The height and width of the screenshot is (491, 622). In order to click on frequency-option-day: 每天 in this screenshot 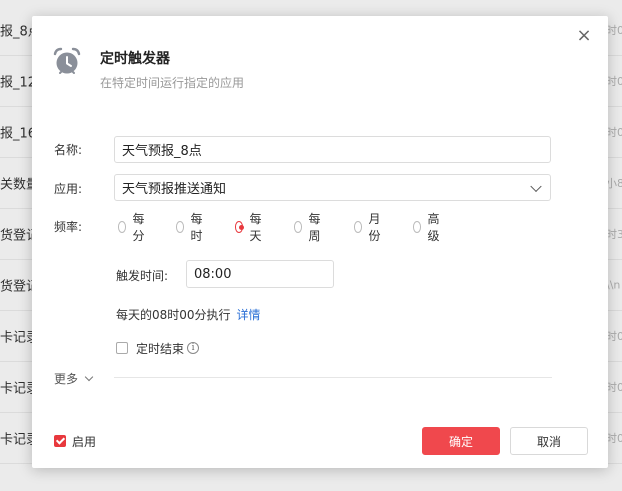, I will do `click(250, 227)`.